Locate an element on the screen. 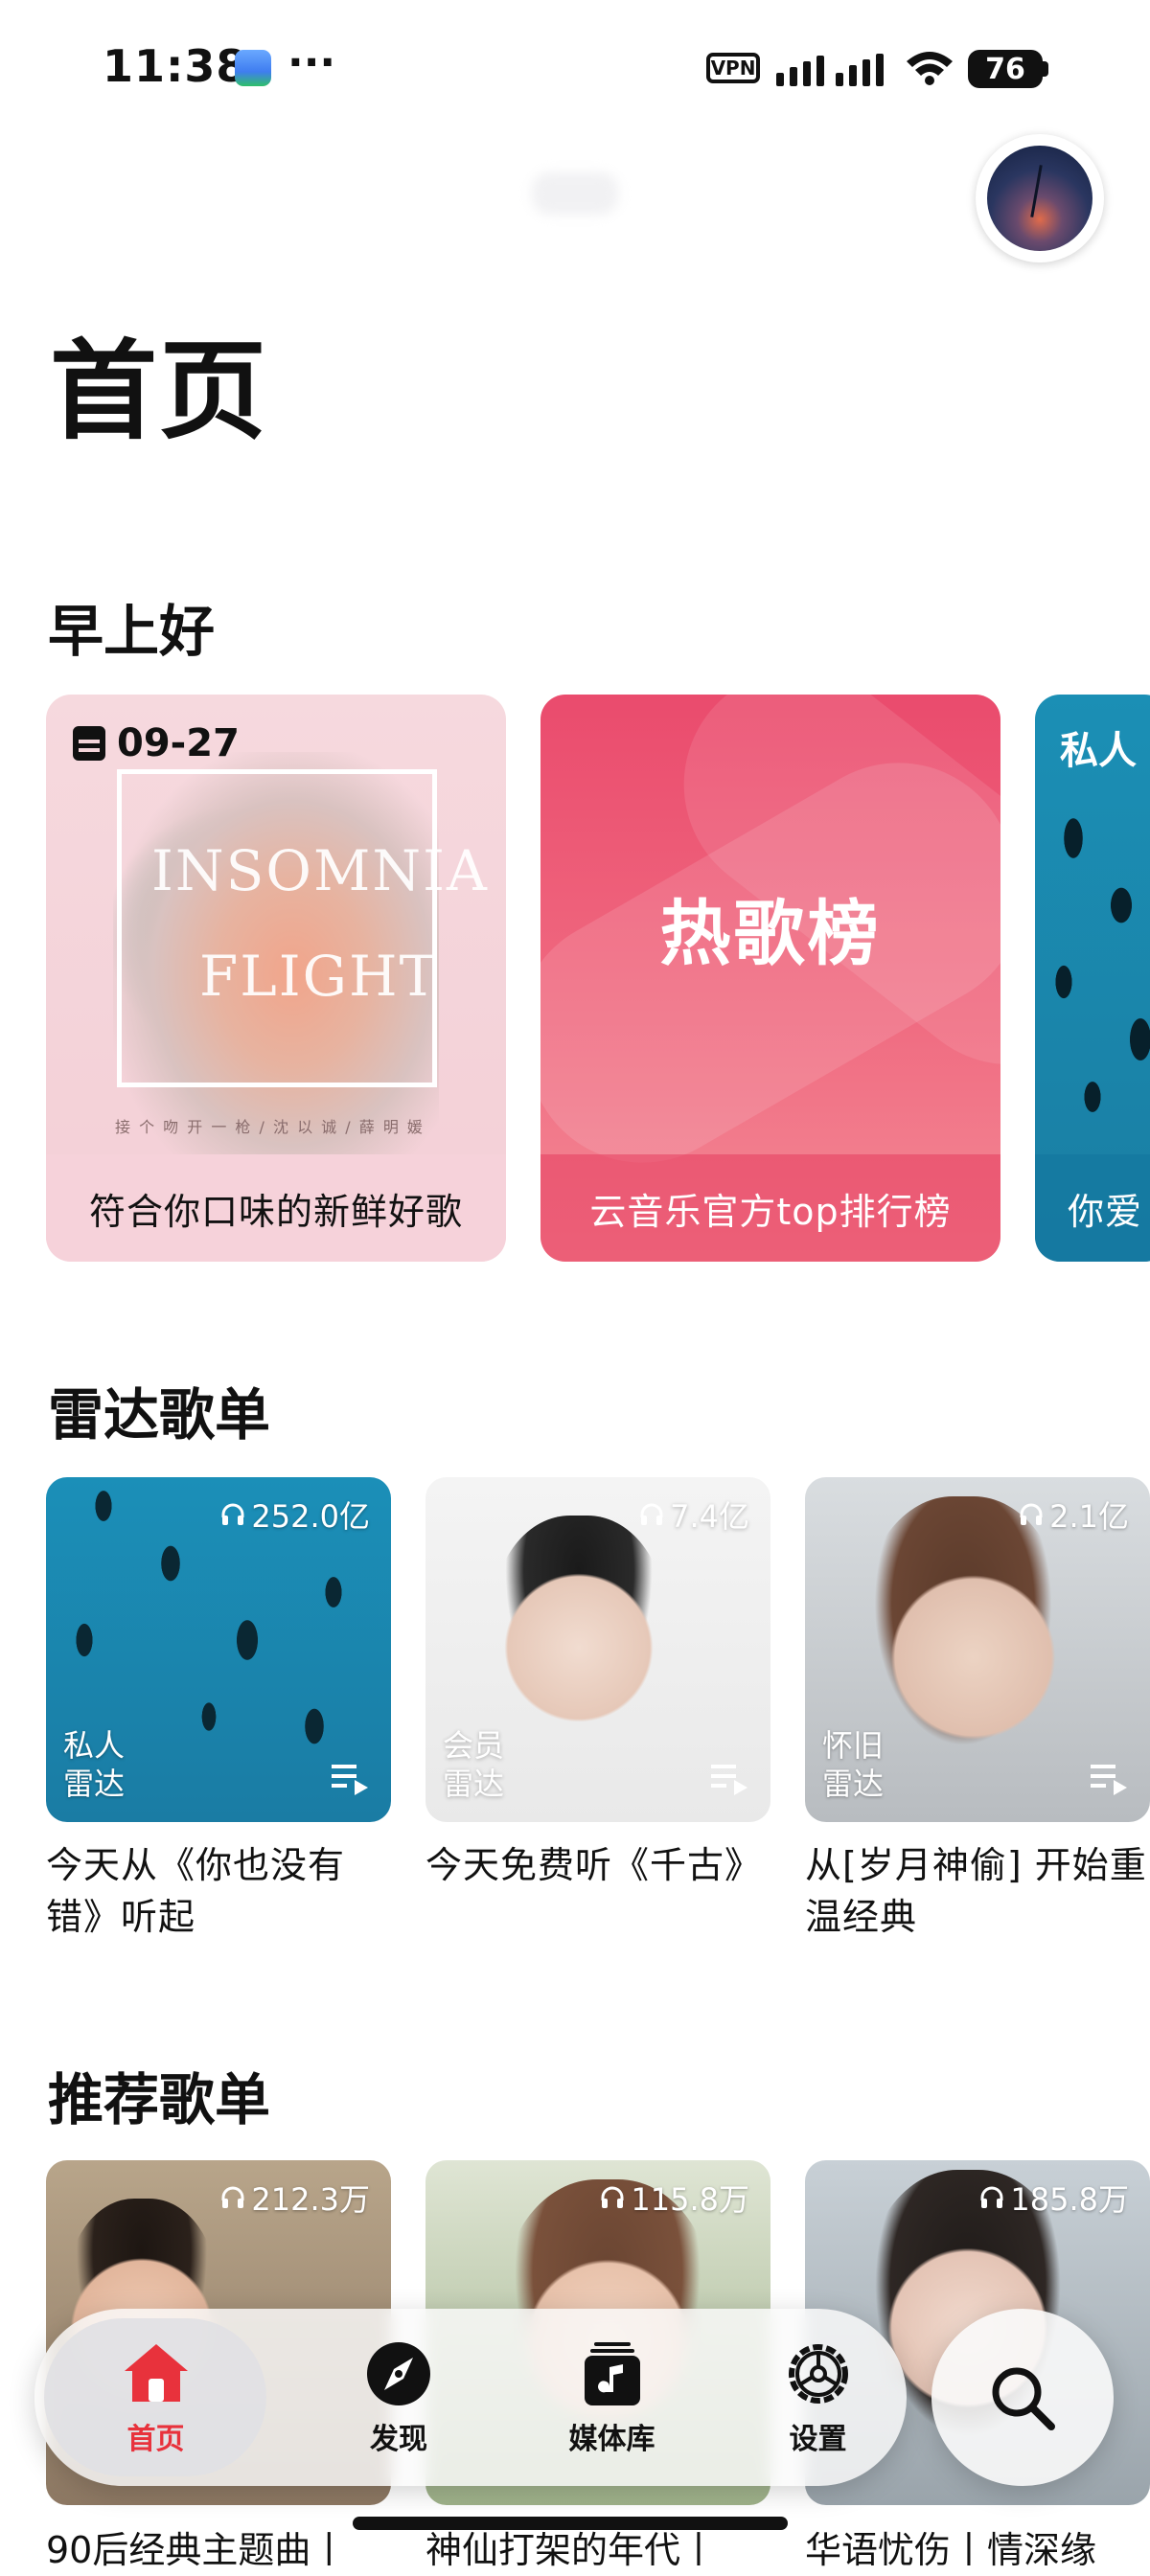  card-caption: 云音乐官方top排行榜 is located at coordinates (770, 1208).